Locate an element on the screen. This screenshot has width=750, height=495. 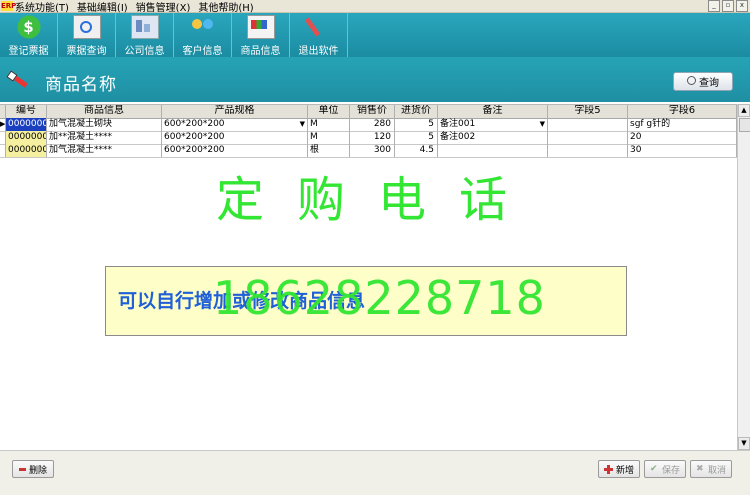
cell-product: 加气混凝土砌块 is located at coordinates (104, 124).